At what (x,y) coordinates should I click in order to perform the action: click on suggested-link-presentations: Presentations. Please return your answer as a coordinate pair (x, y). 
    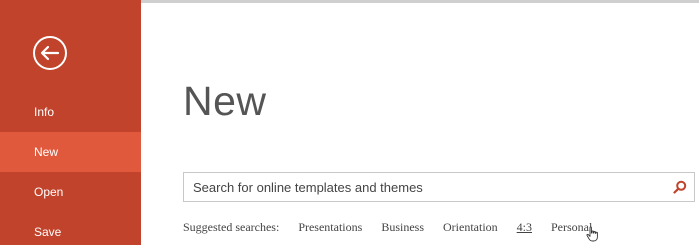
    Looking at the image, I should click on (330, 227).